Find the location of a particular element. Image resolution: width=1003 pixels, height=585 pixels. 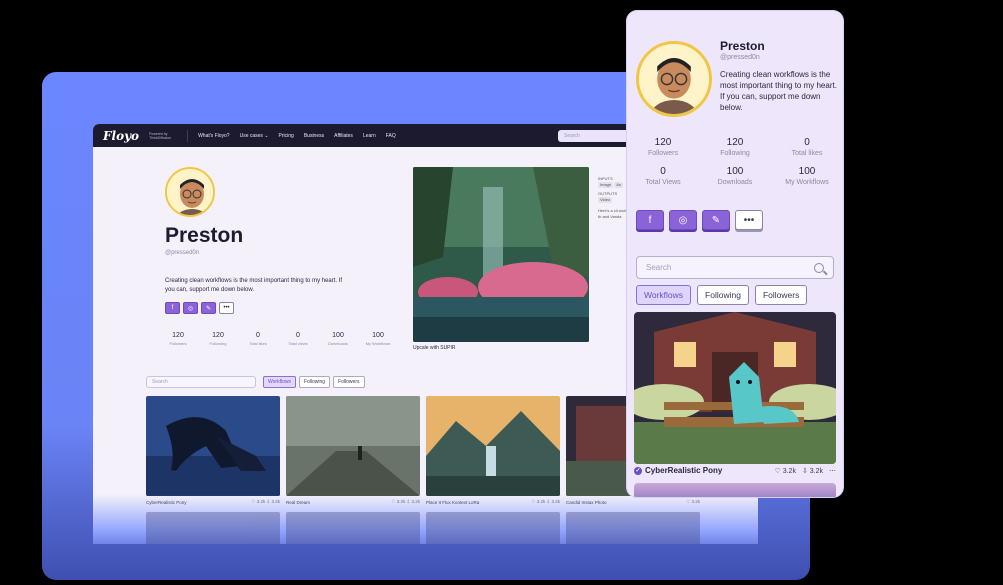

download-icon: ⇩ 3.2k is located at coordinates (812, 471).